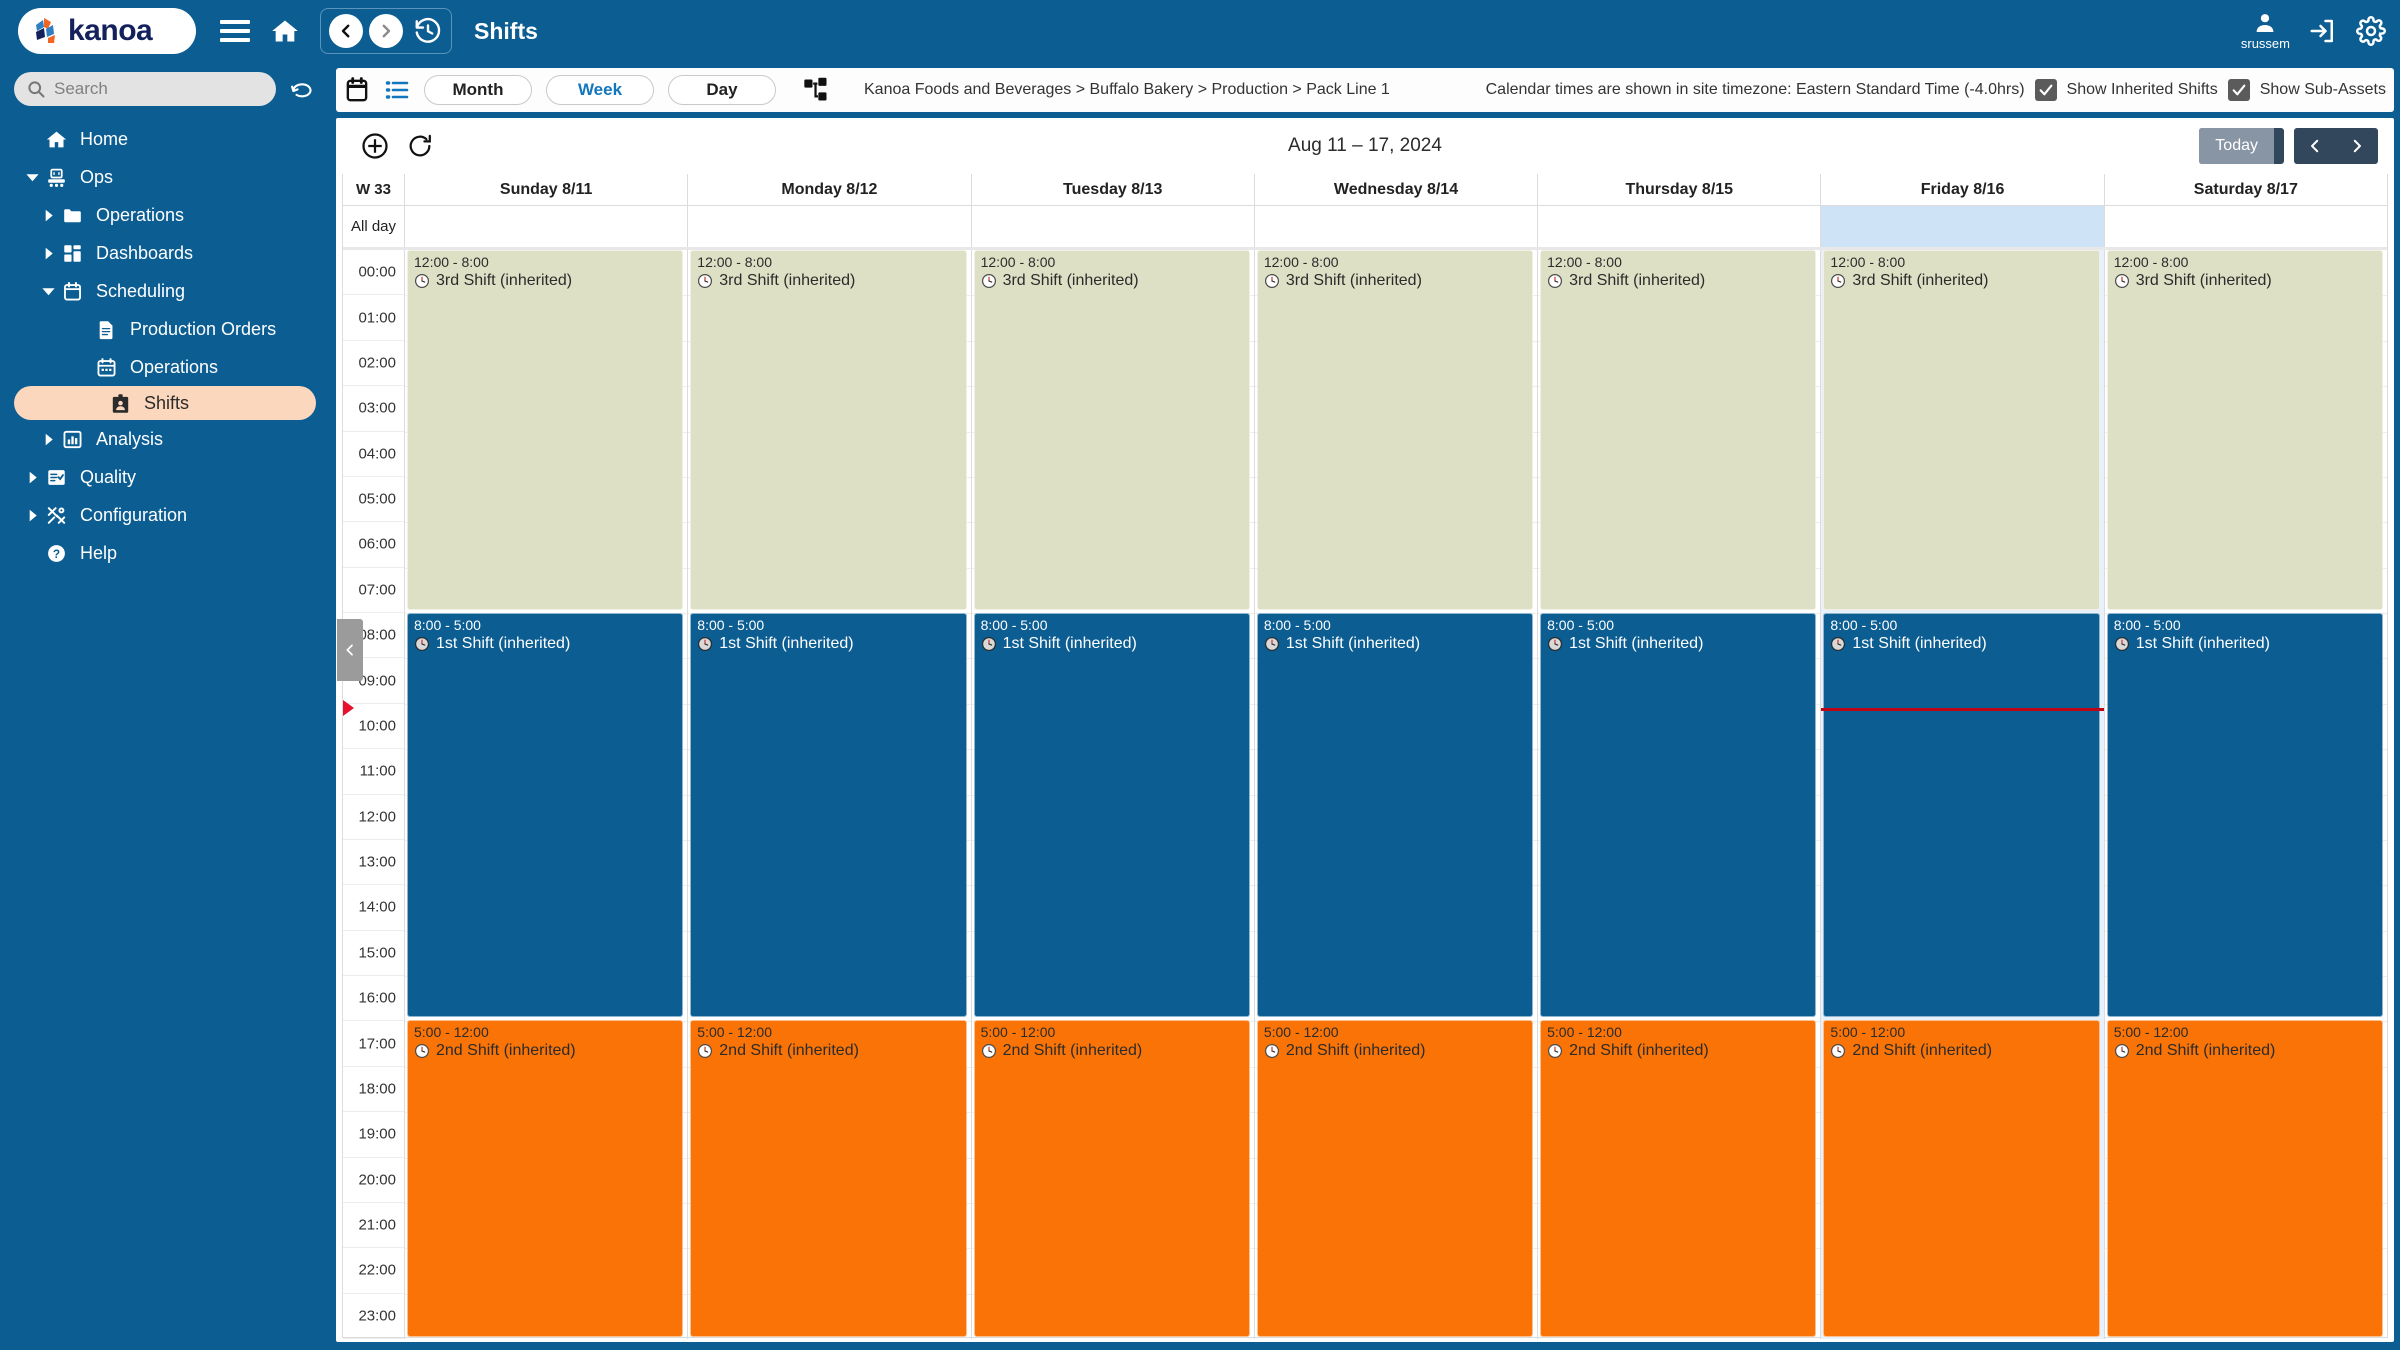 This screenshot has height=1350, width=2400. I want to click on hour-label: 10:00, so click(377, 726).